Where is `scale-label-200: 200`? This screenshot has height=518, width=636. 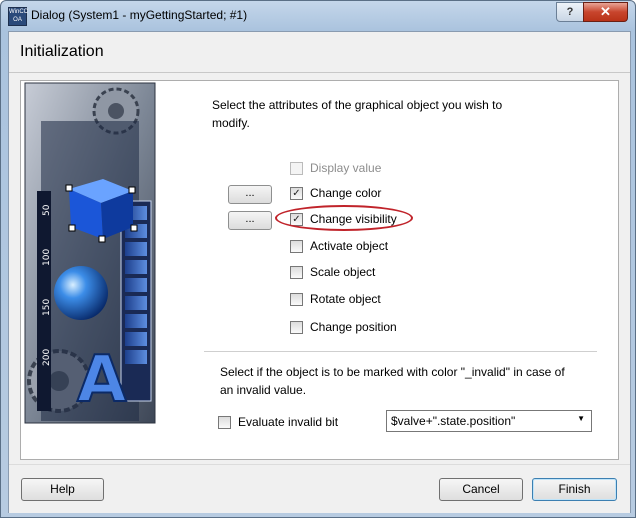
scale-label-200: 200 is located at coordinates (47, 357).